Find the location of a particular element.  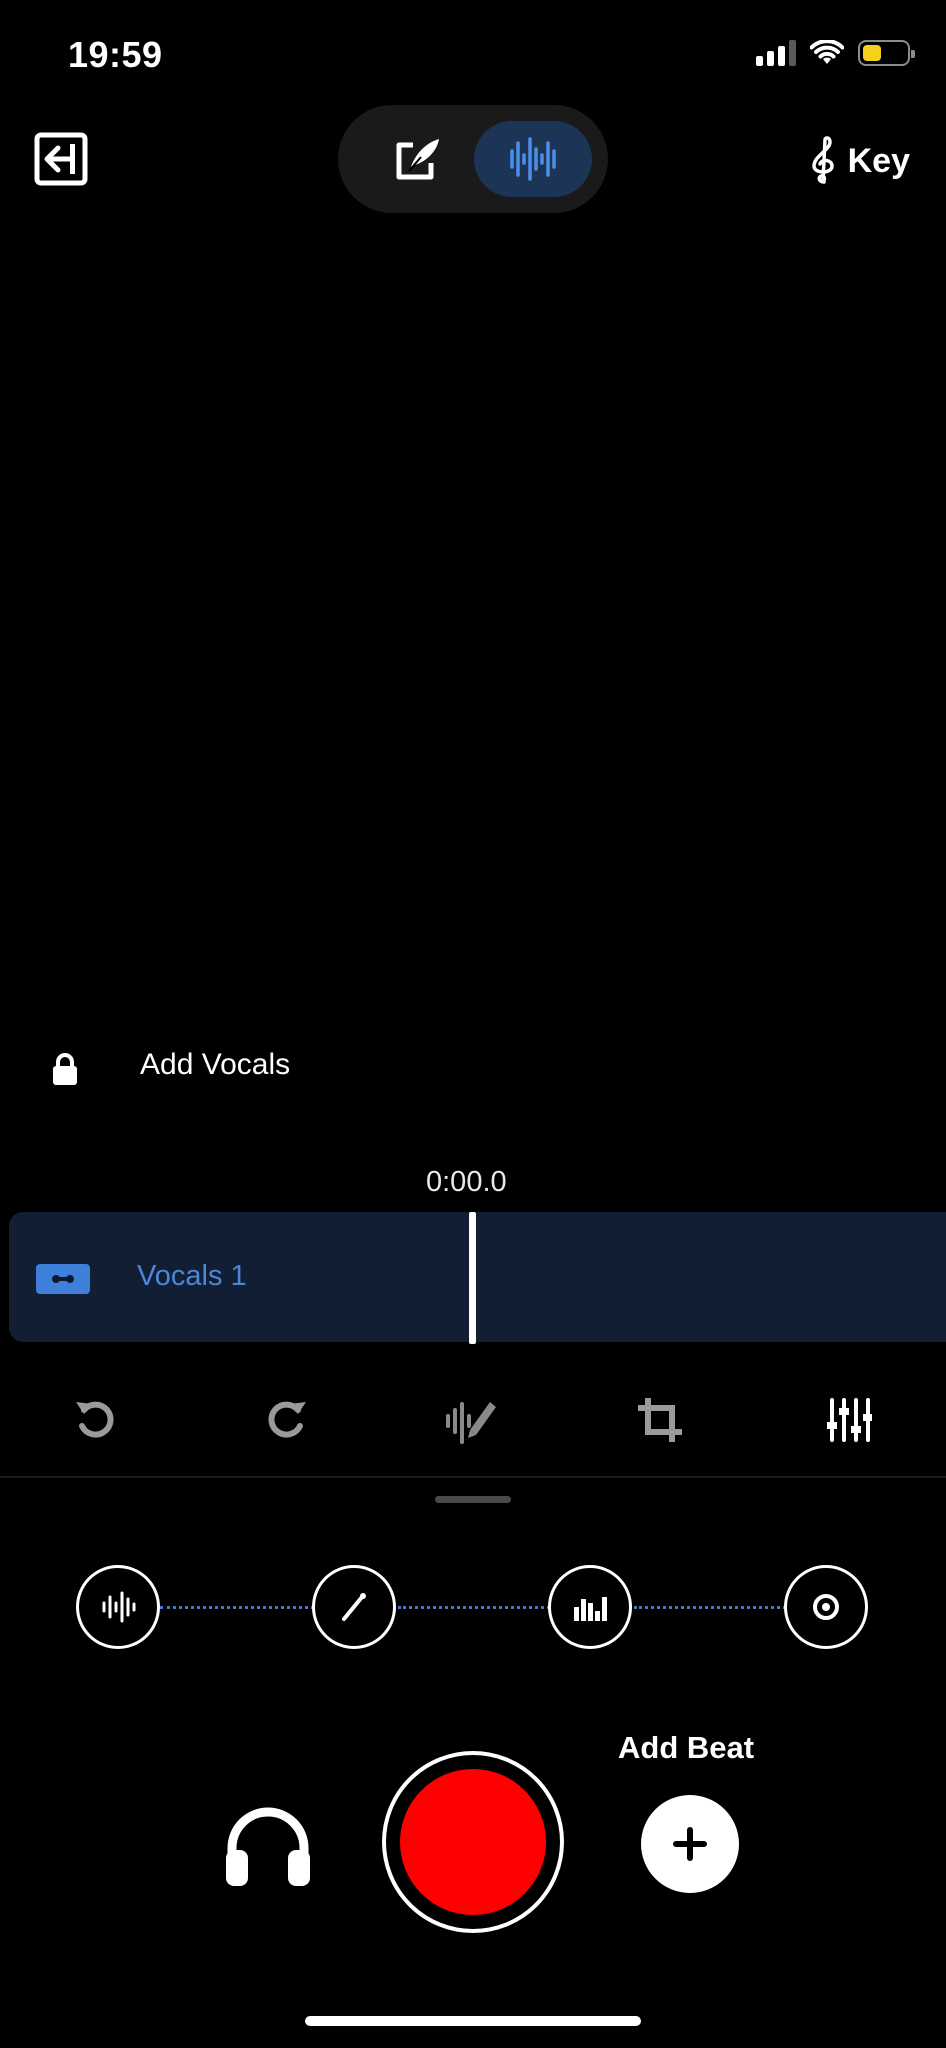

record-button is located at coordinates (473, 1842).